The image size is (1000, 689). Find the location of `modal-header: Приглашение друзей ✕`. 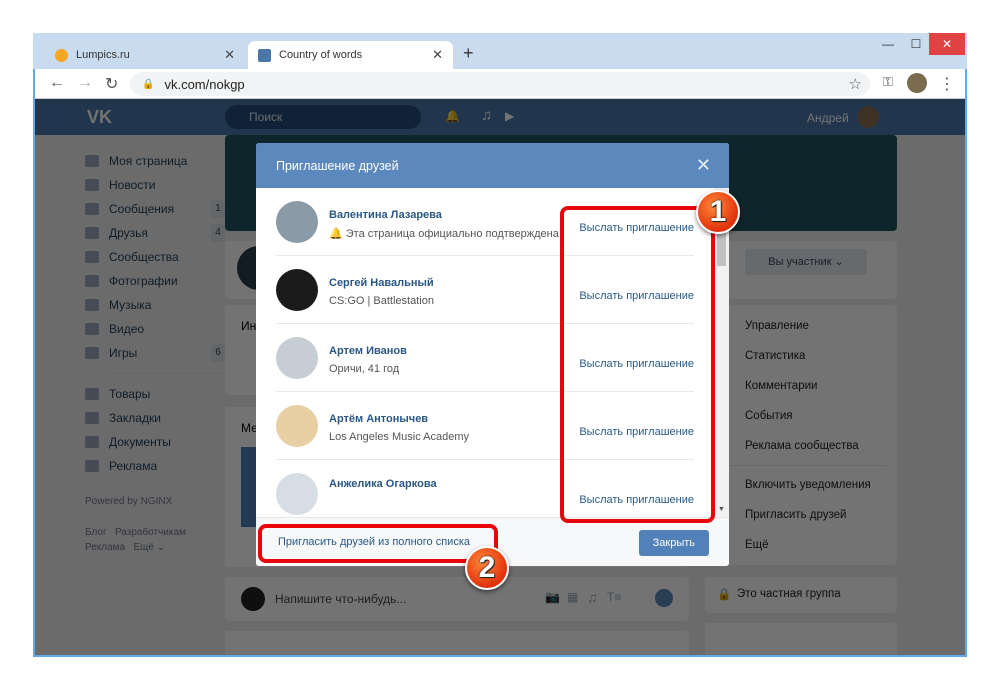

modal-header: Приглашение друзей ✕ is located at coordinates (492, 165).